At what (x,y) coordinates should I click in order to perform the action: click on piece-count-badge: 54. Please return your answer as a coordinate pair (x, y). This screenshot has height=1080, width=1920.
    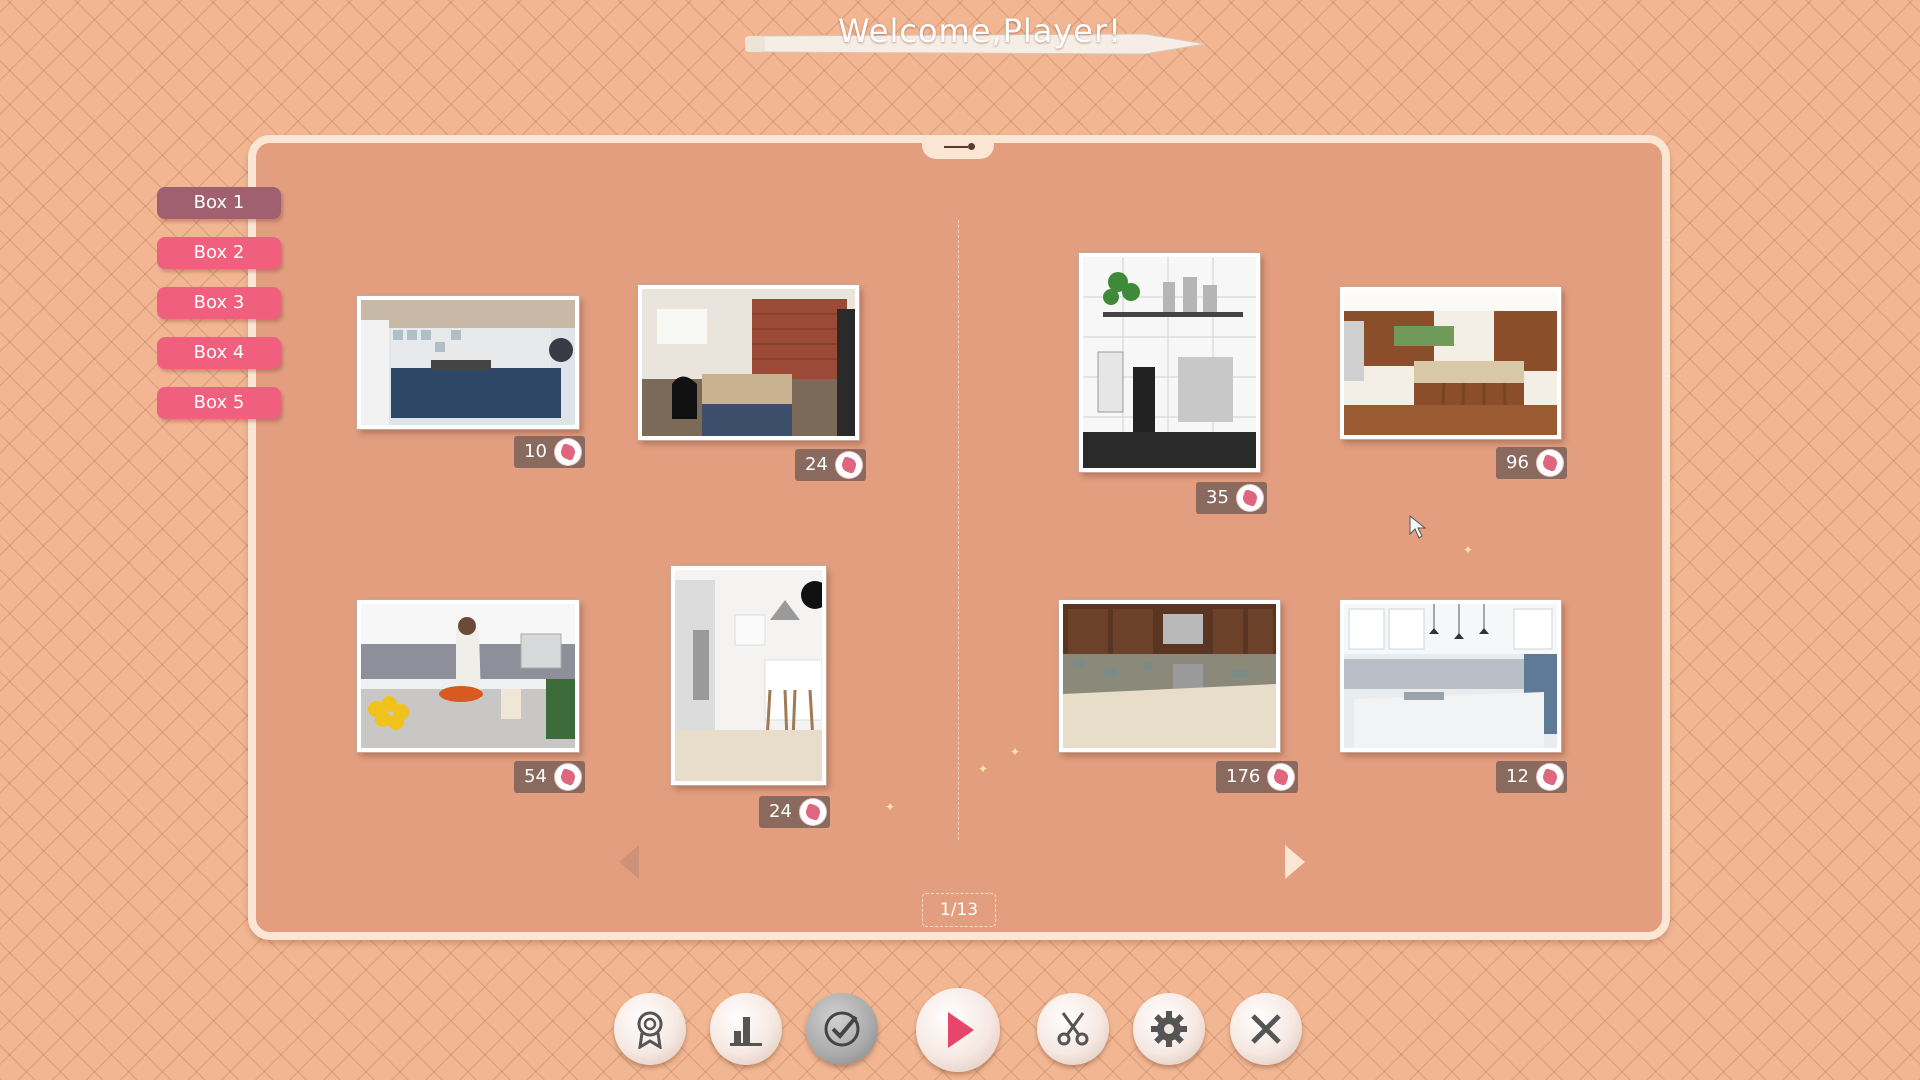
    Looking at the image, I should click on (549, 777).